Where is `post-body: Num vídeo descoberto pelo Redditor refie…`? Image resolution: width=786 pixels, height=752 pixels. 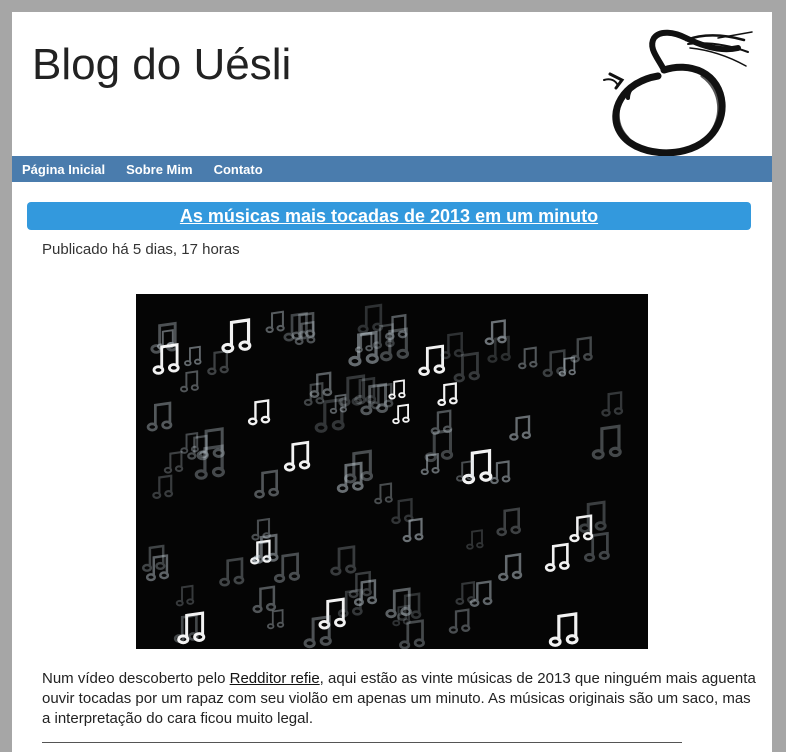 post-body: Num vídeo descoberto pelo Redditor refie… is located at coordinates (400, 699).